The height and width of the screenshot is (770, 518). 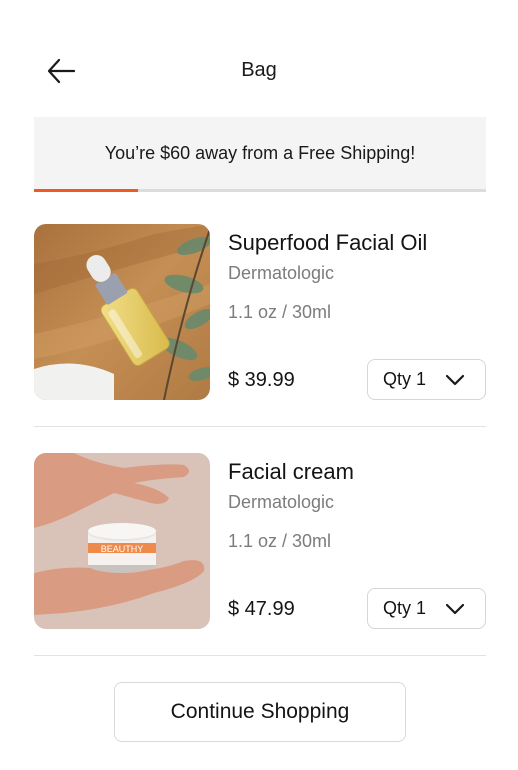 What do you see at coordinates (260, 190) in the screenshot?
I see `shipping-progress-track` at bounding box center [260, 190].